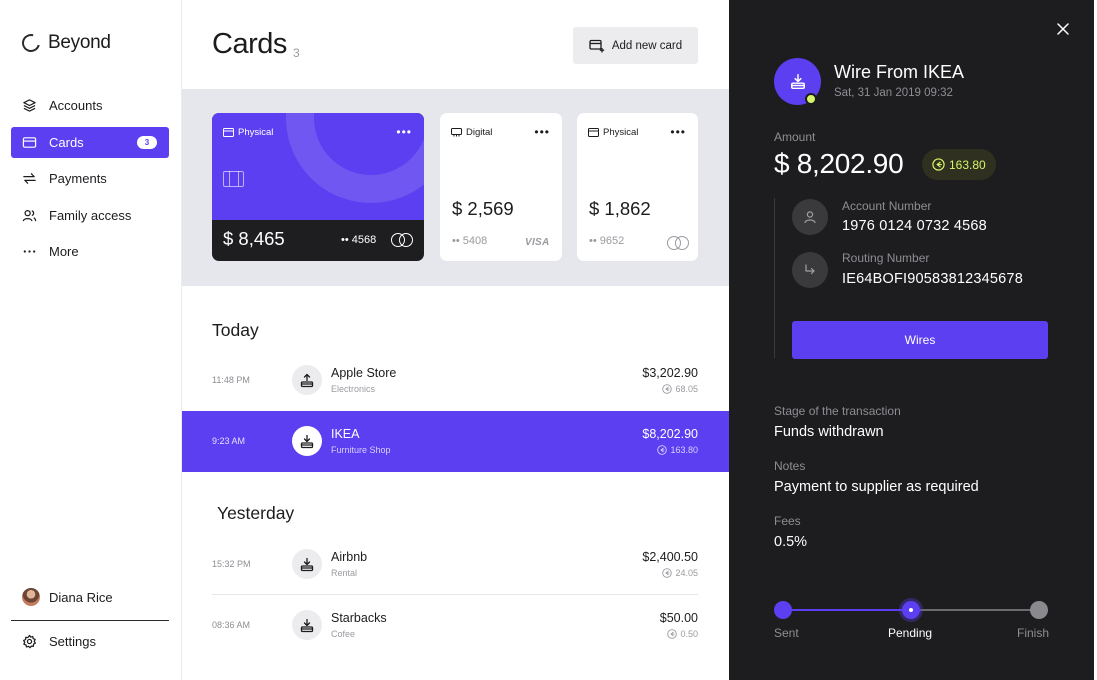 The image size is (1097, 680). I want to click on tx-merchant: Airbnb, so click(349, 557).